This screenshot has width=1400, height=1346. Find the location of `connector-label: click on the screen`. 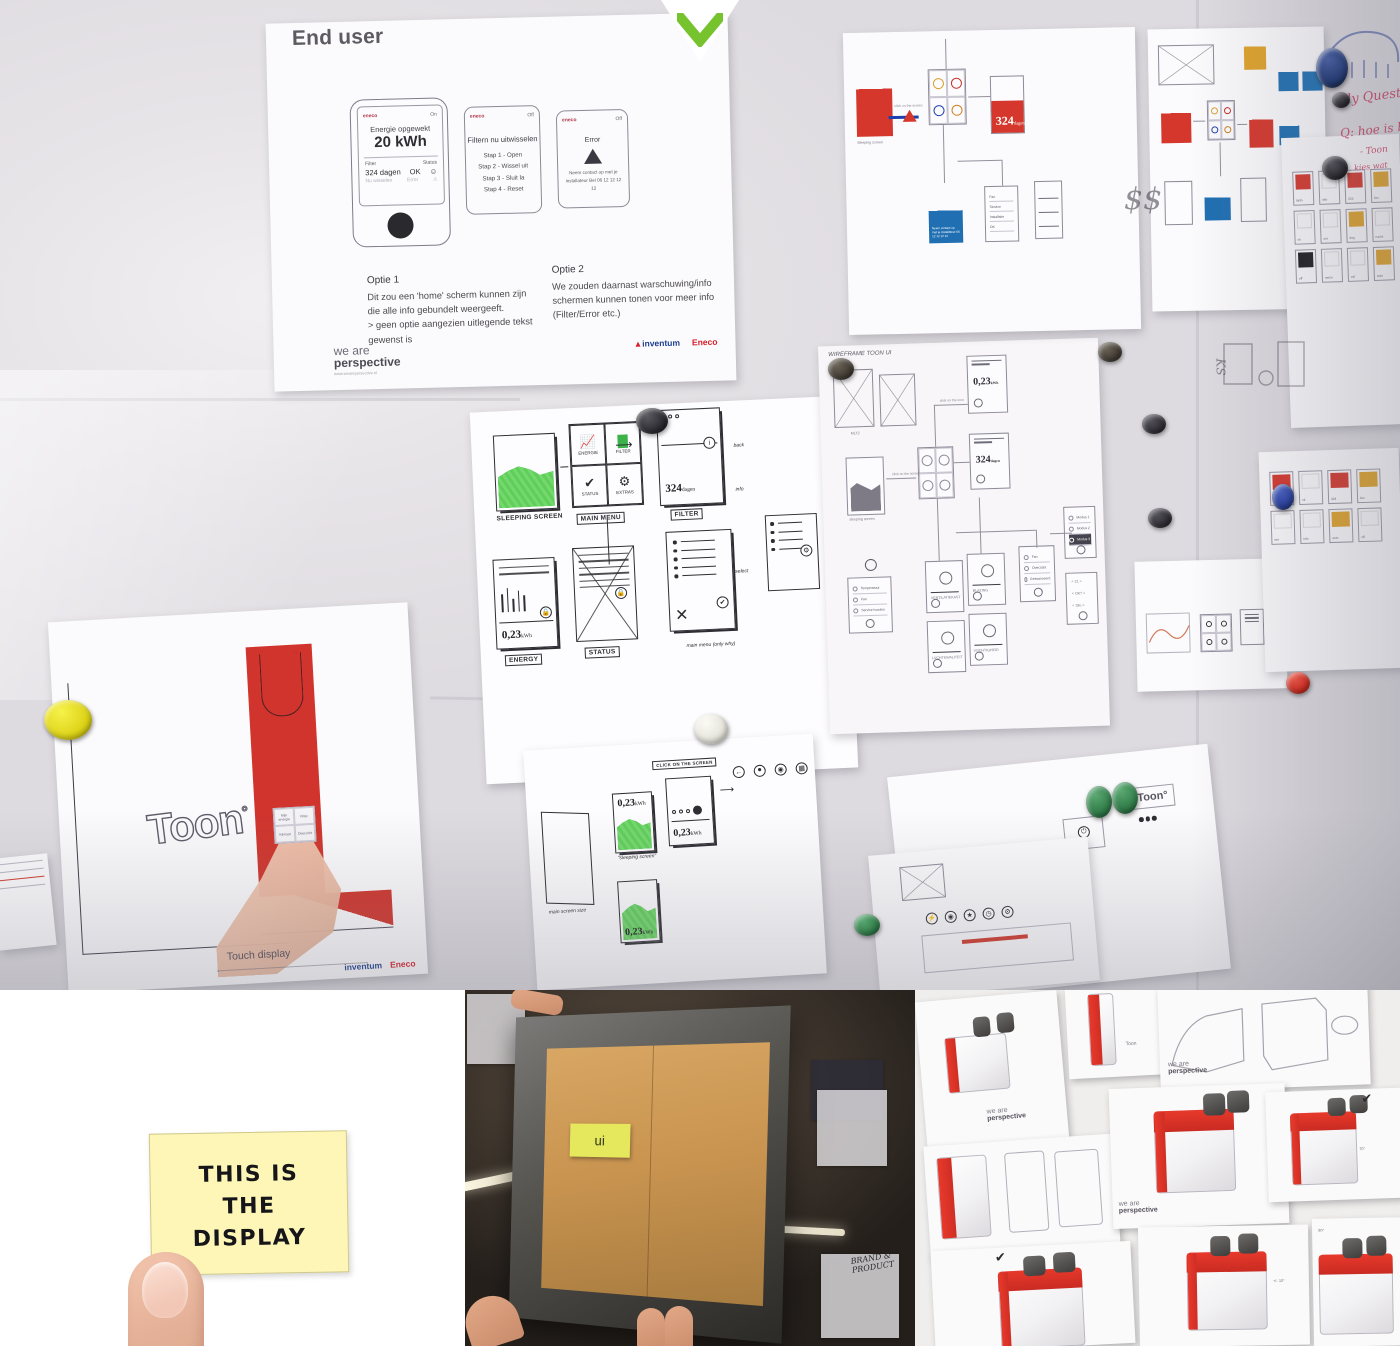

connector-label: click on the screen is located at coordinates (906, 474).